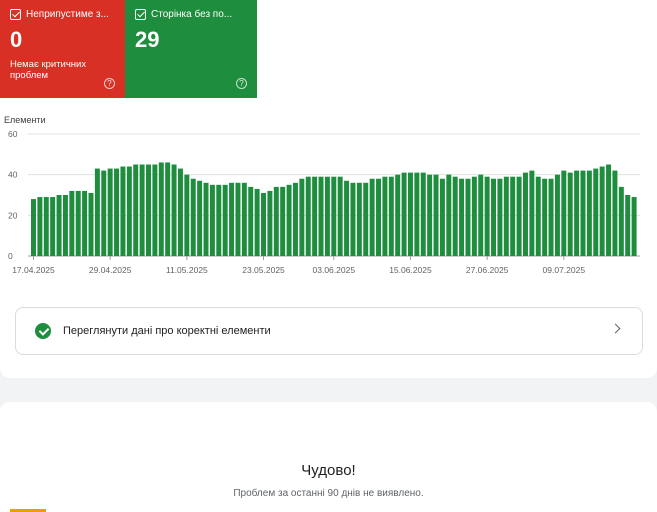 The width and height of the screenshot is (657, 512). What do you see at coordinates (329, 331) in the screenshot?
I see `view-valid-items-link: Переглянути дані про коректні елементи` at bounding box center [329, 331].